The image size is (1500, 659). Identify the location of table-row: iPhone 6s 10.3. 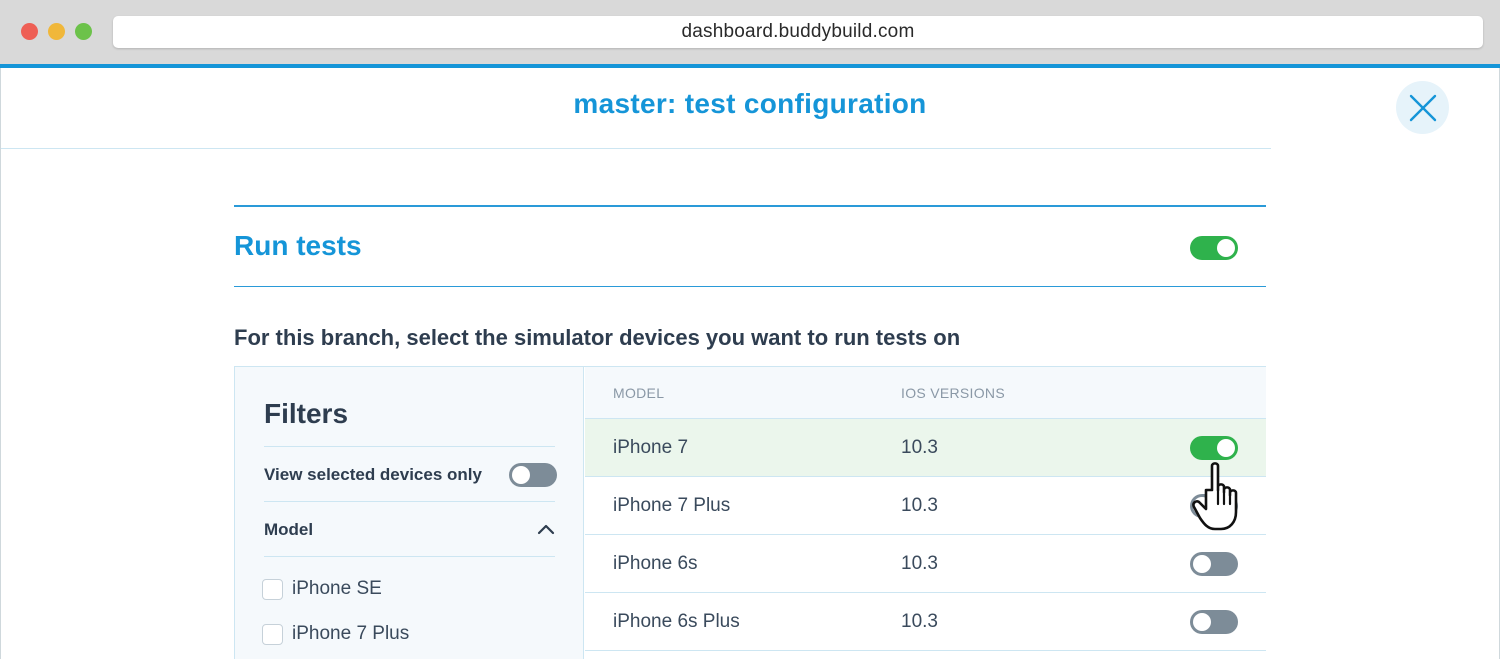
(925, 564).